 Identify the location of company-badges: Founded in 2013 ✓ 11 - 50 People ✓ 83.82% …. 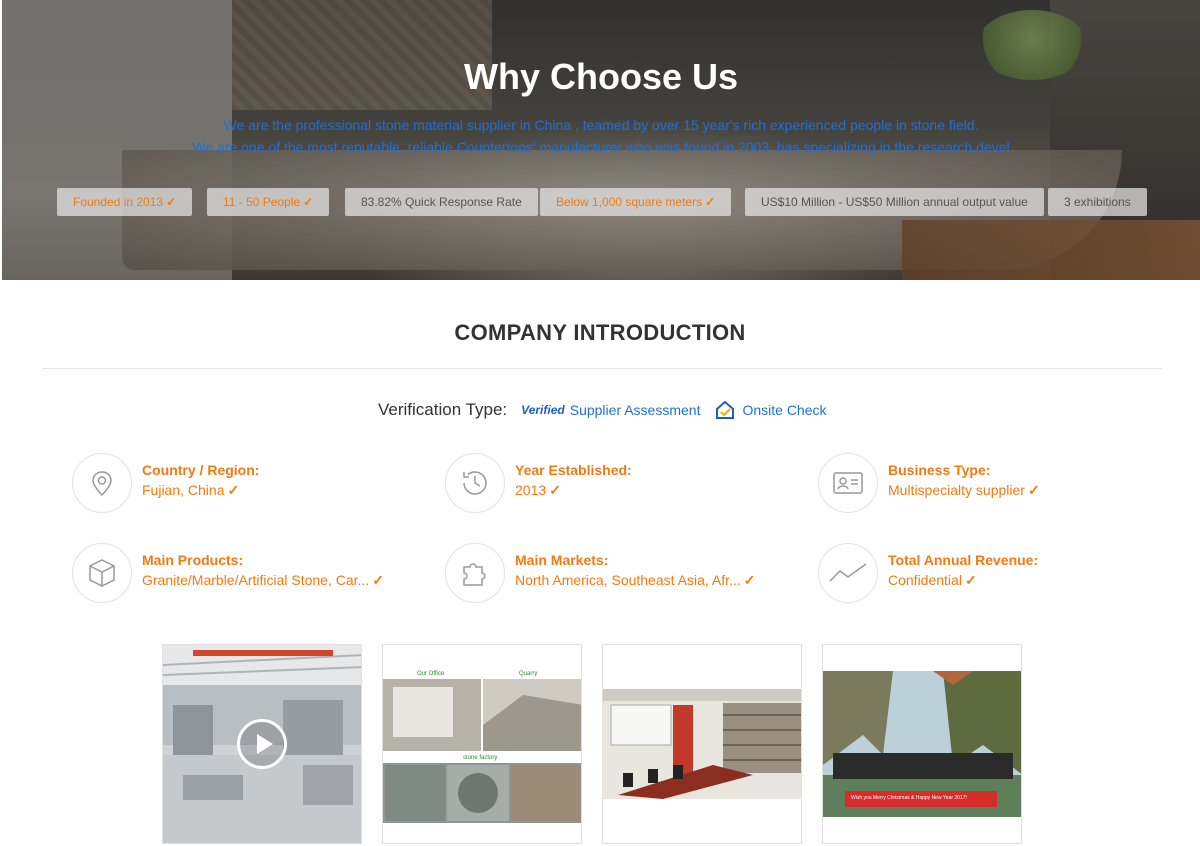
(601, 202).